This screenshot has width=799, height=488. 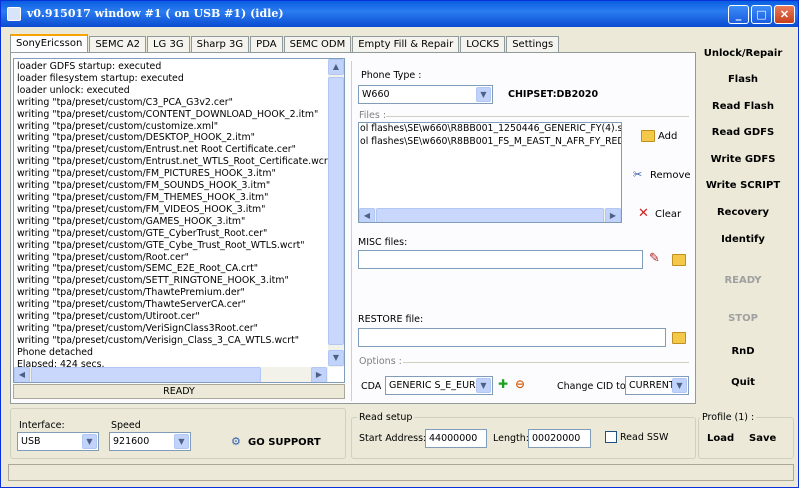 I want to click on length-field: 00020000, so click(x=559, y=438).